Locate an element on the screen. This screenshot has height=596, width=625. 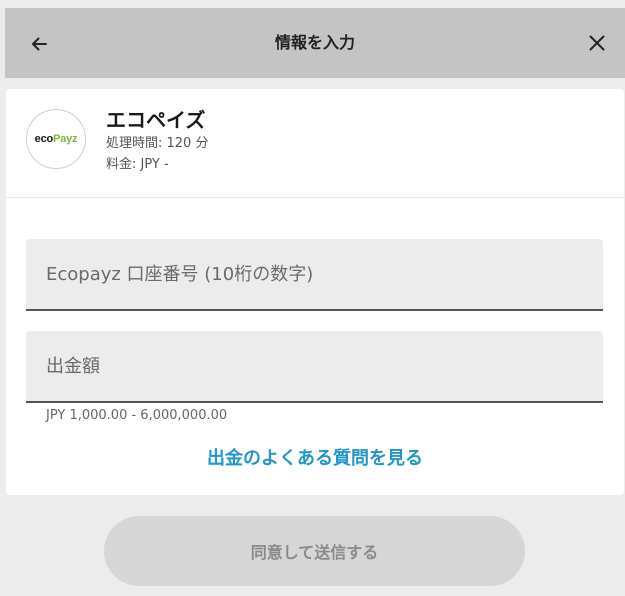
ecopayz-logo: ecoPayz is located at coordinates (56, 139).